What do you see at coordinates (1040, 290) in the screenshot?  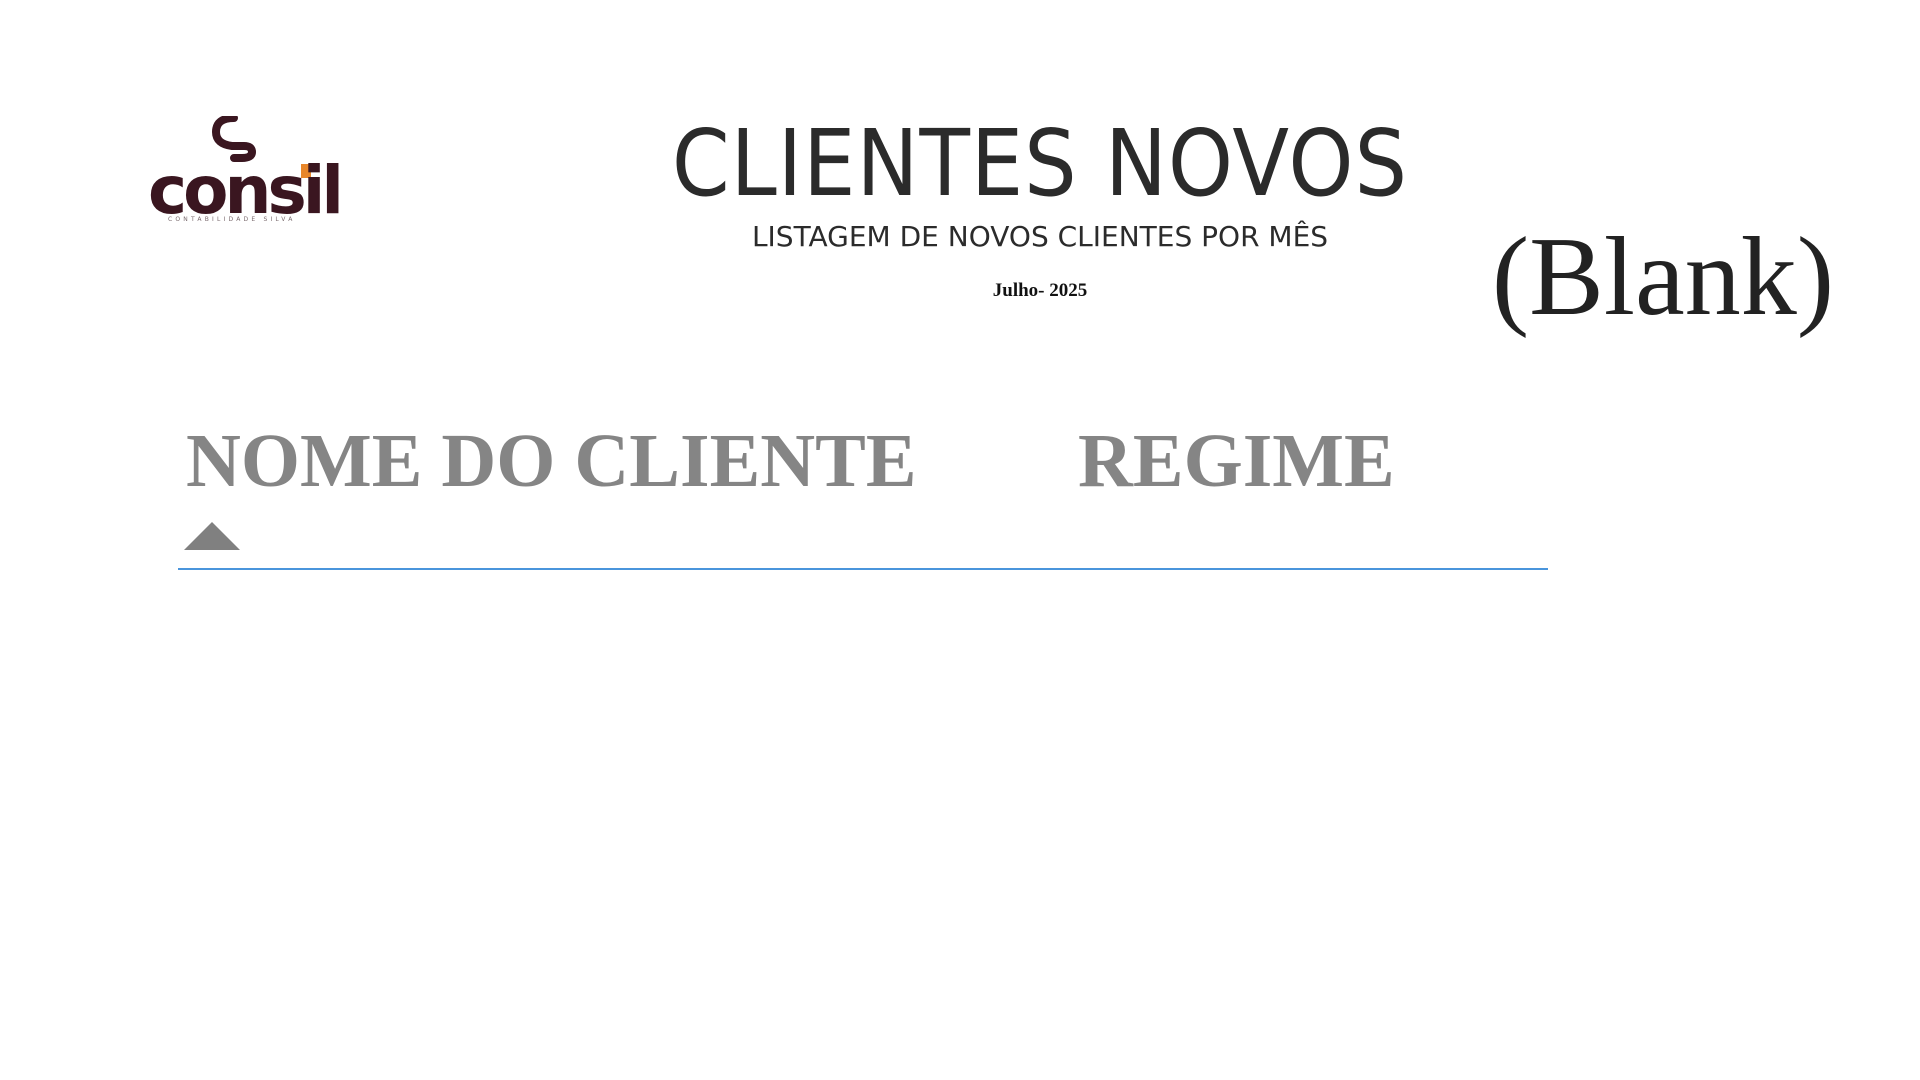 I see `period-label: Julho- 2025` at bounding box center [1040, 290].